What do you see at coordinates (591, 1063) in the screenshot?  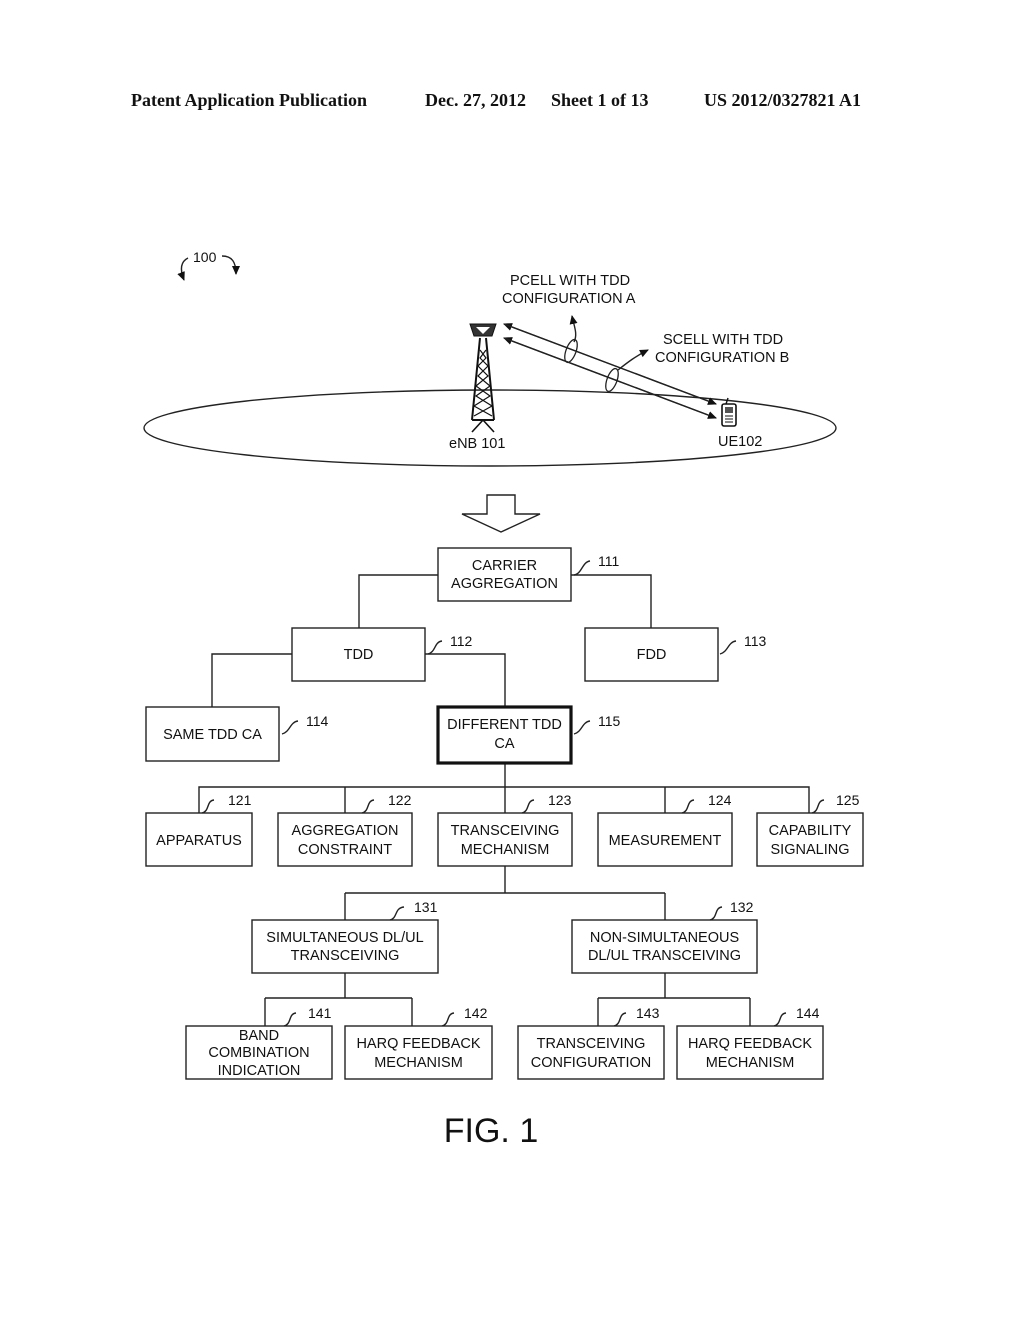 I see `svg-text: CONFIGURATION` at bounding box center [591, 1063].